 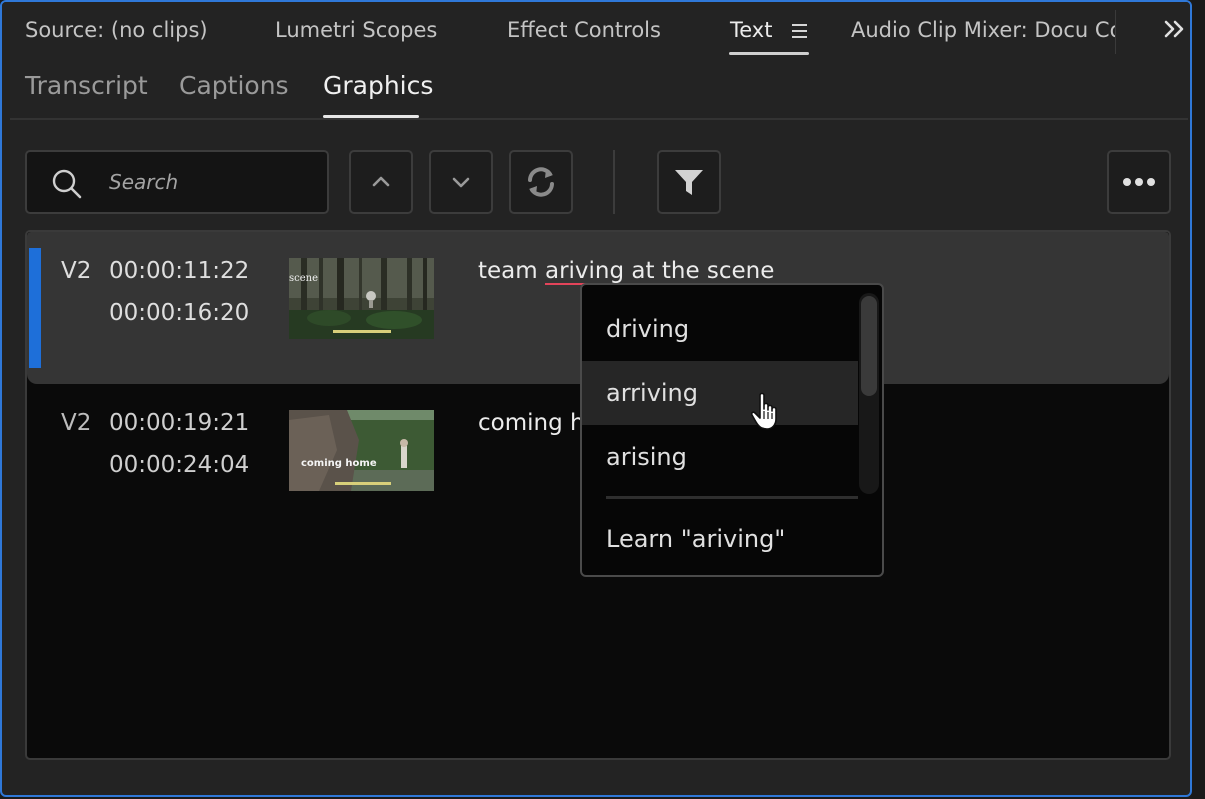 I want to click on next-button, so click(x=461, y=182).